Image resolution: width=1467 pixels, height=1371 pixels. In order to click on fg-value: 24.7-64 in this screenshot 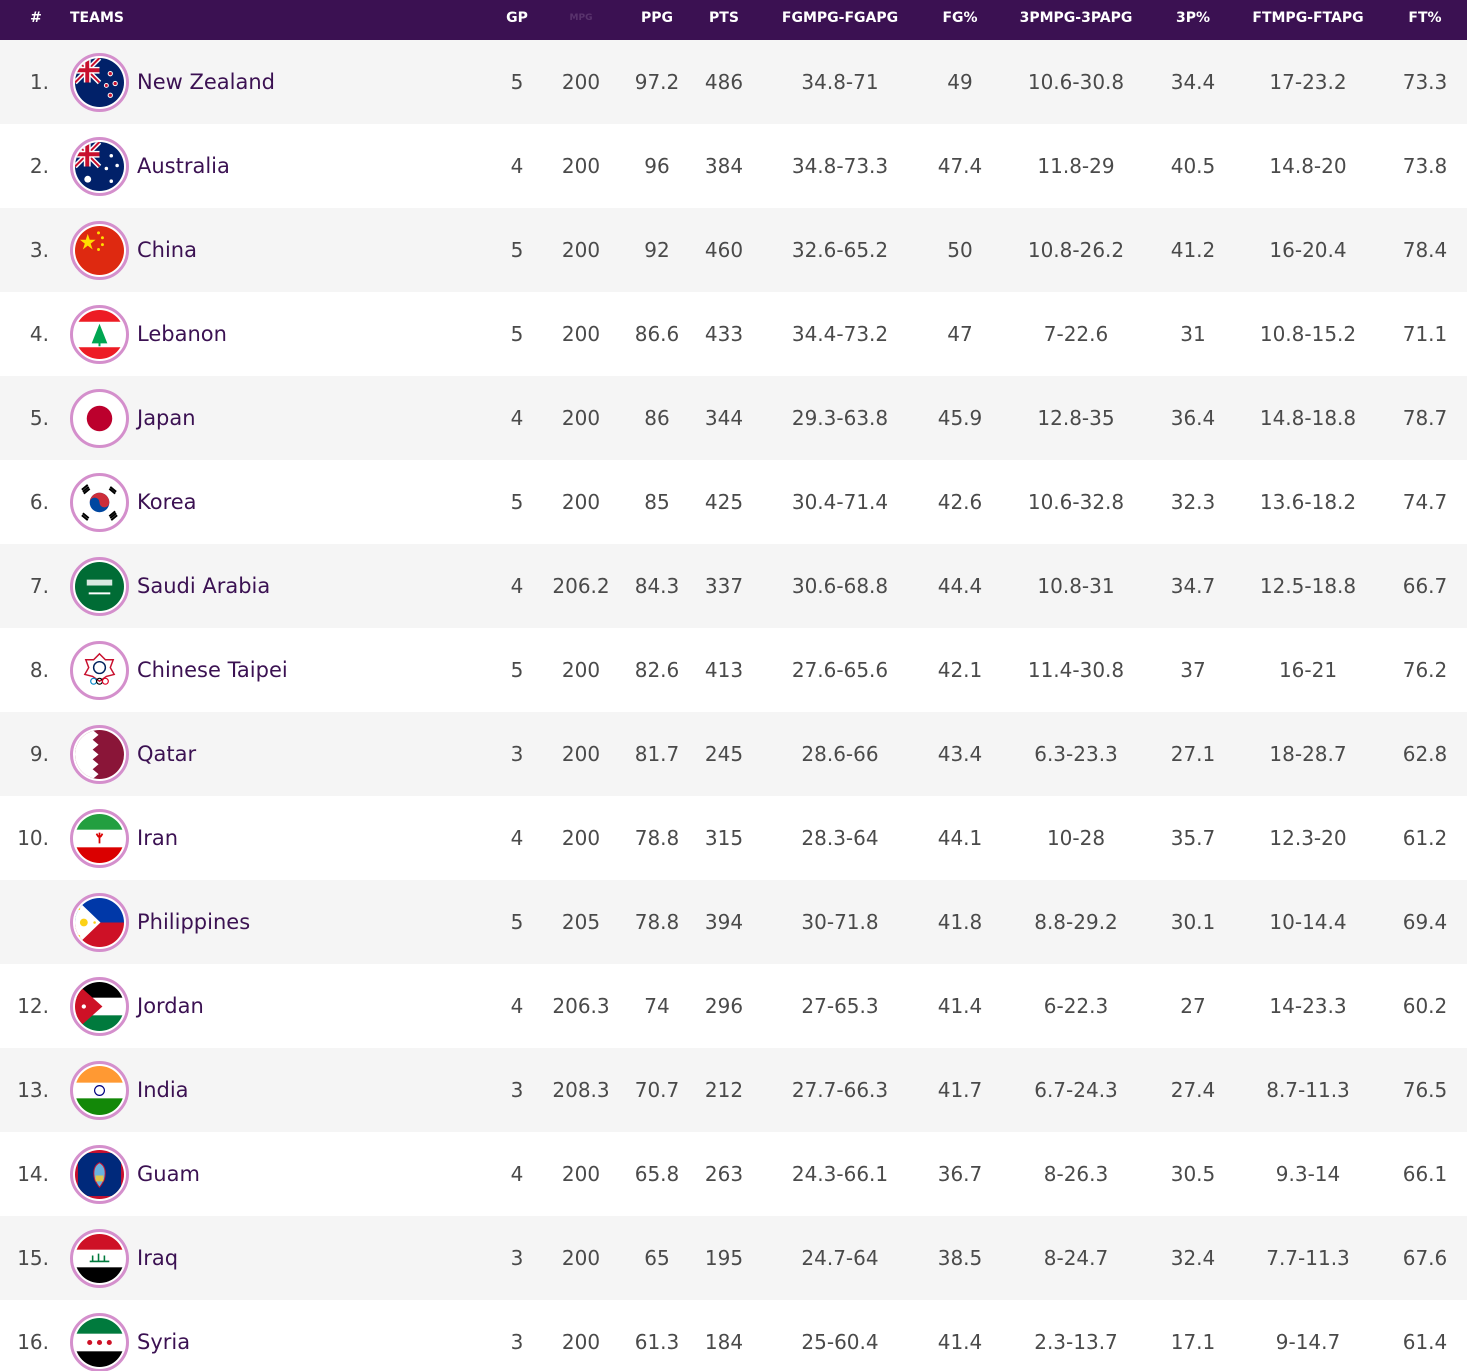, I will do `click(840, 1258)`.